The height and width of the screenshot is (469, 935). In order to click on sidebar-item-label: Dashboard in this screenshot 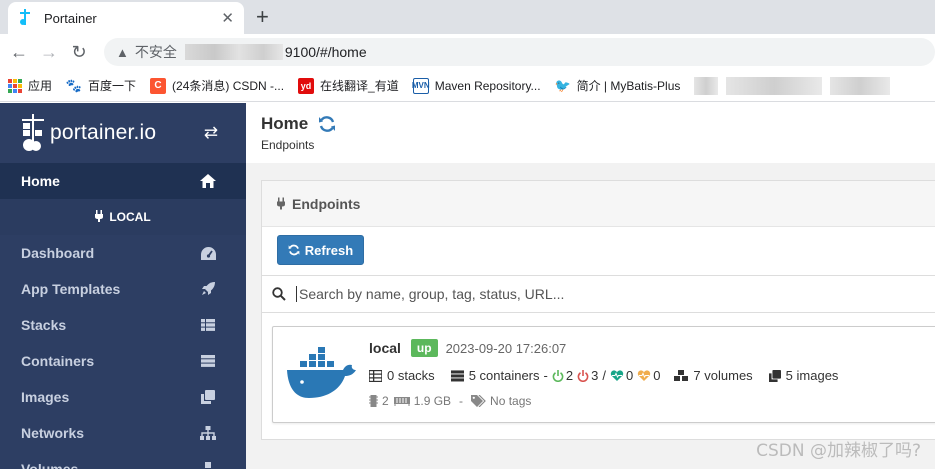, I will do `click(58, 253)`.